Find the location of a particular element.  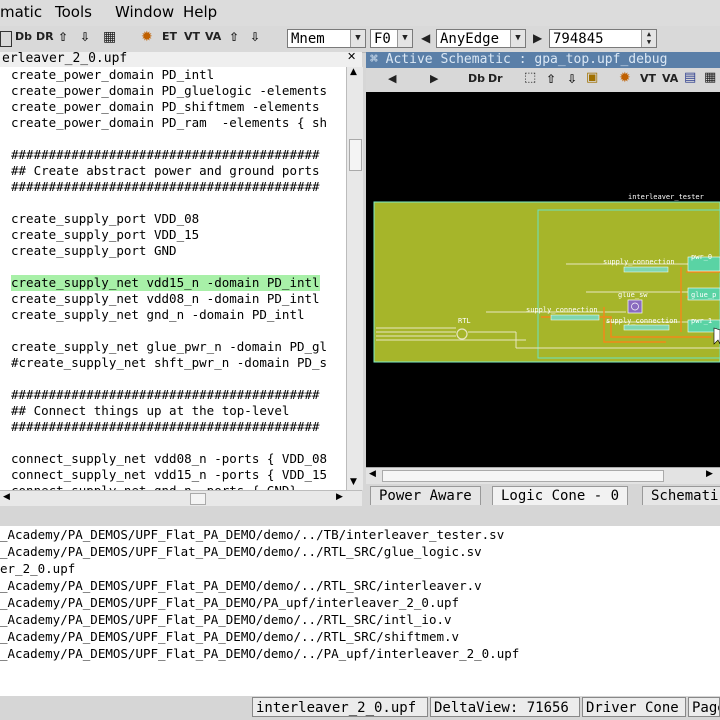

forward-icon: ▶ is located at coordinates (434, 78).